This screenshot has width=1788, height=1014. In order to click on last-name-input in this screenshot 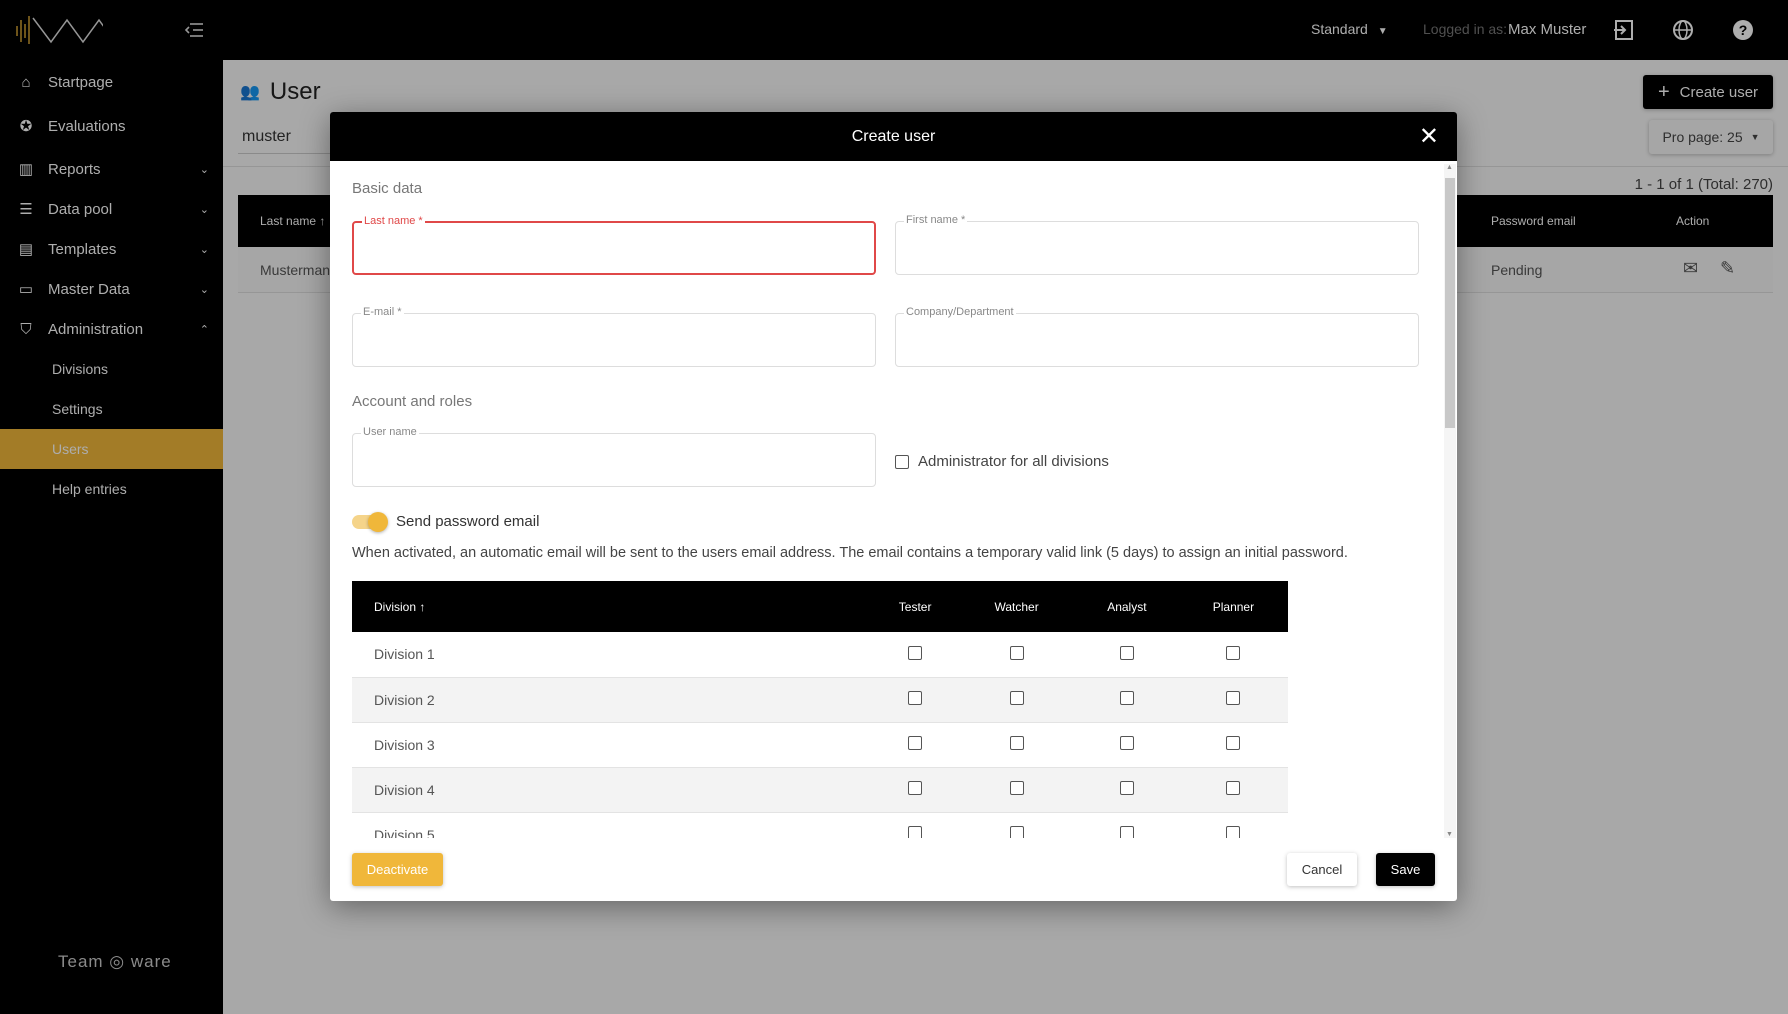, I will do `click(614, 248)`.